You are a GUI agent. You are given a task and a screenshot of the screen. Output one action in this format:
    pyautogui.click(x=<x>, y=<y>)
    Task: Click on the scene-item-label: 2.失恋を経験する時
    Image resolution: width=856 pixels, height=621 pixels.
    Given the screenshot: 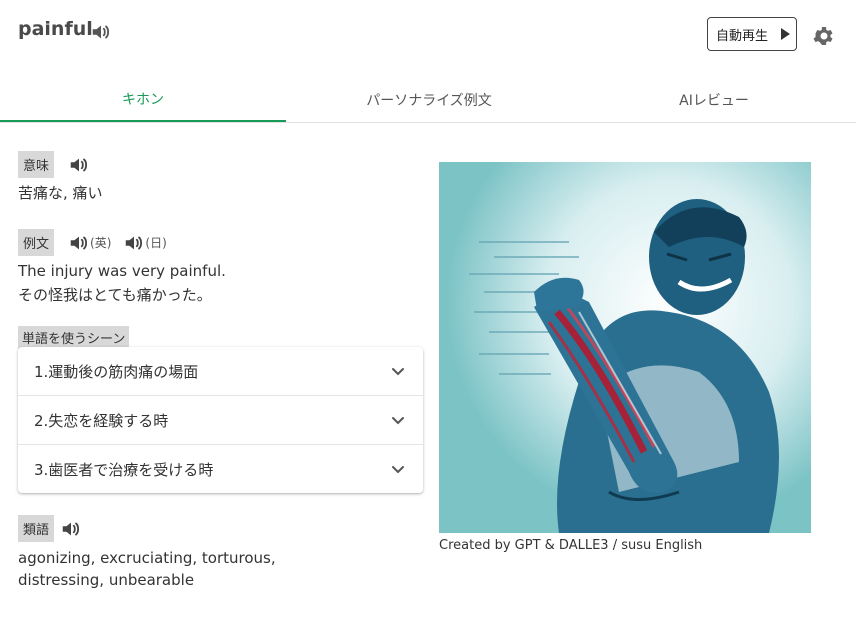 What is the action you would take?
    pyautogui.click(x=101, y=420)
    